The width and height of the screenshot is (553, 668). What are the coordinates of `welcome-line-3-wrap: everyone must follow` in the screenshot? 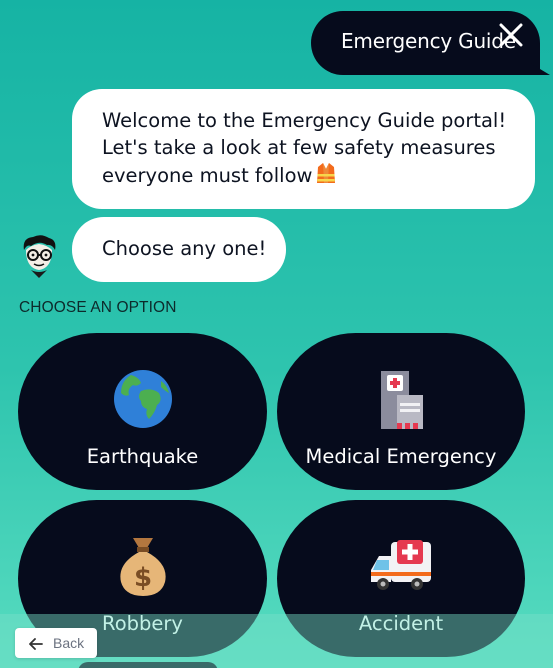 It's located at (318, 177).